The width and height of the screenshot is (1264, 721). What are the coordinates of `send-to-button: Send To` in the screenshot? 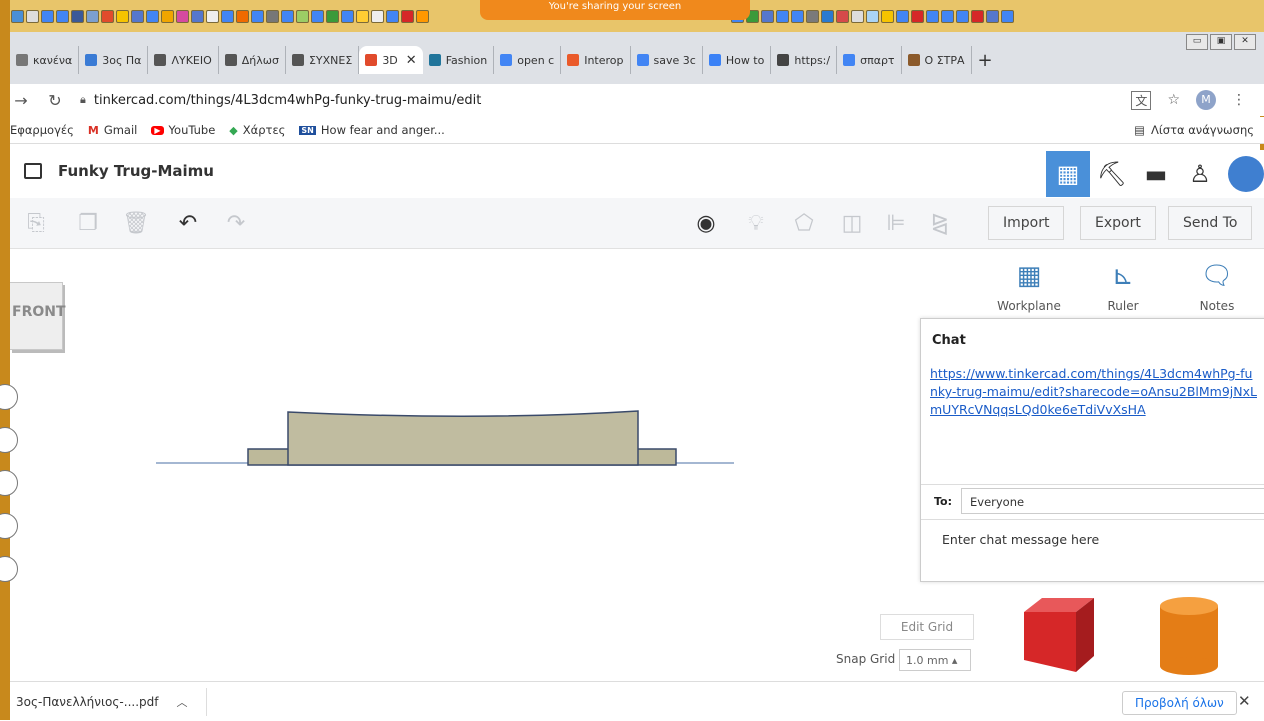 It's located at (1210, 223).